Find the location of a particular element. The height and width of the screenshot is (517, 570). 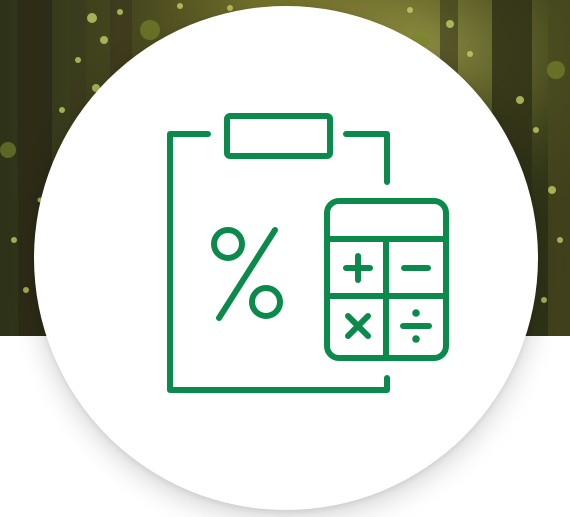

percent-slash is located at coordinates (247, 274).